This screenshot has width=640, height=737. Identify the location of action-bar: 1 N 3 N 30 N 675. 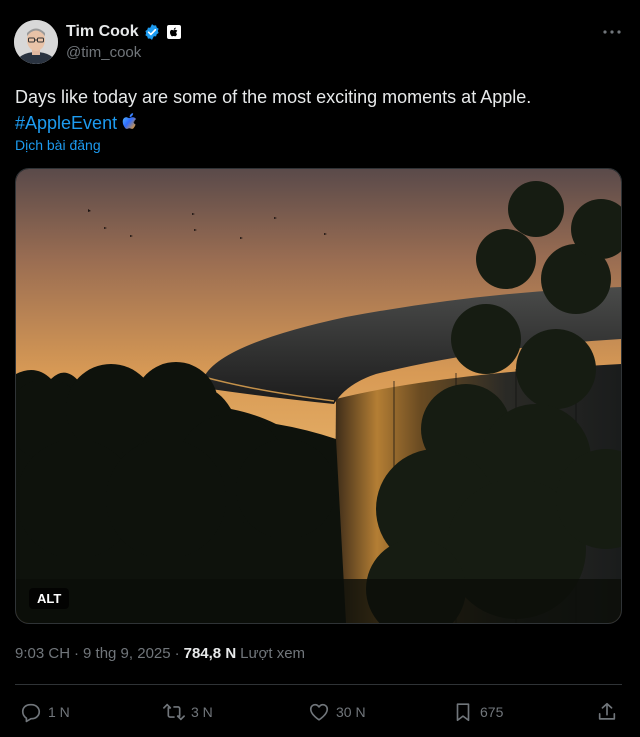
(320, 712).